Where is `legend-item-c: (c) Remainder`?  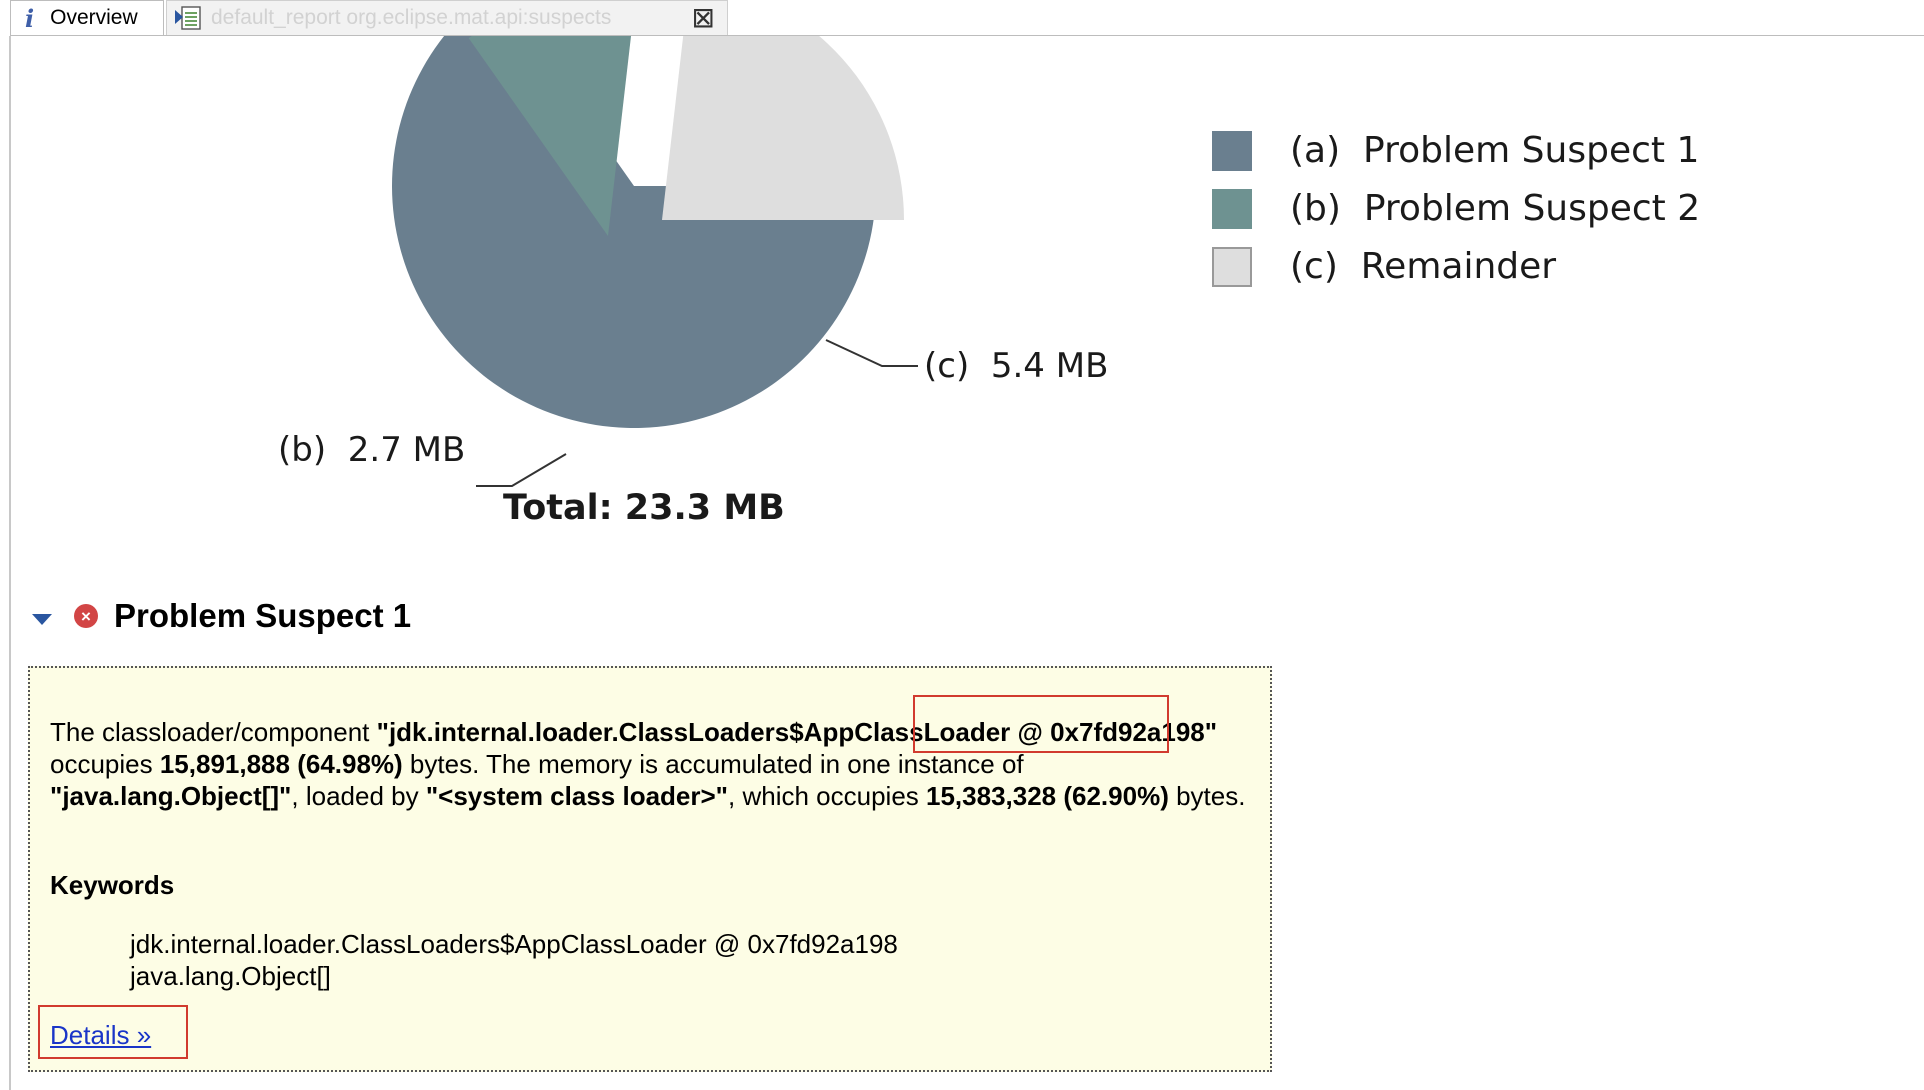 legend-item-c: (c) Remainder is located at coordinates (1384, 266).